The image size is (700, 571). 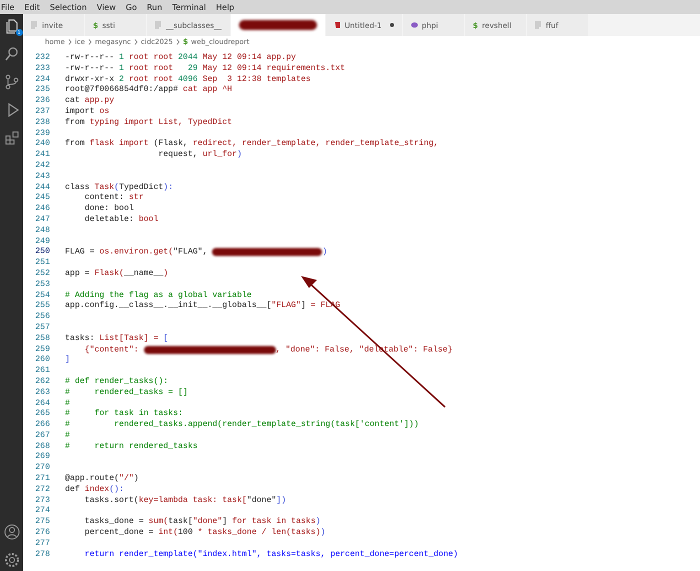 What do you see at coordinates (42, 166) in the screenshot?
I see `line-number: 242` at bounding box center [42, 166].